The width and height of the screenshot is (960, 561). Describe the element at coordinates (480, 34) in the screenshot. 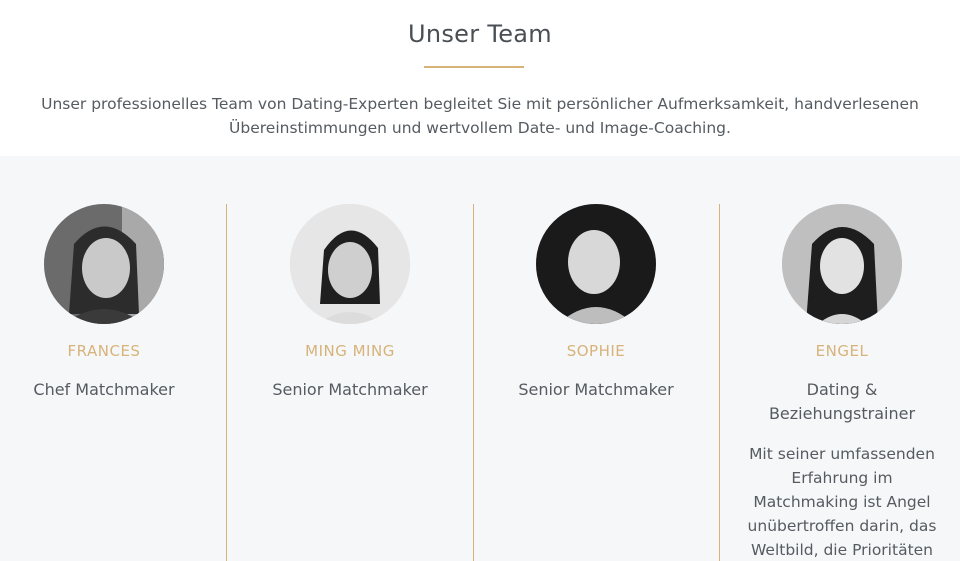

I see `section-title: Unser Team` at that location.